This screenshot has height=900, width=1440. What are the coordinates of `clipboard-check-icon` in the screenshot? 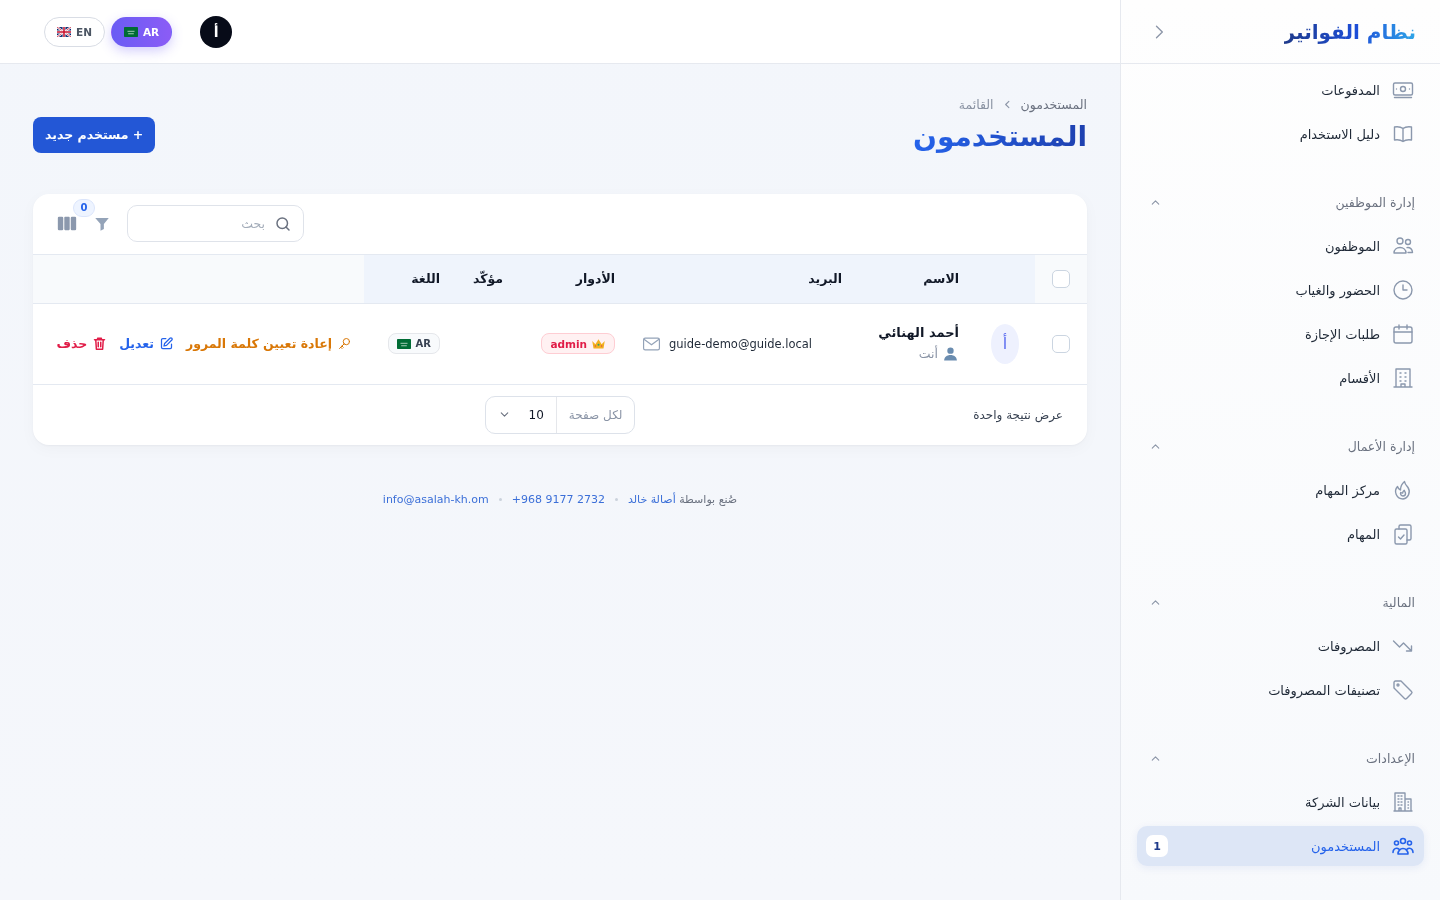 It's located at (1403, 534).